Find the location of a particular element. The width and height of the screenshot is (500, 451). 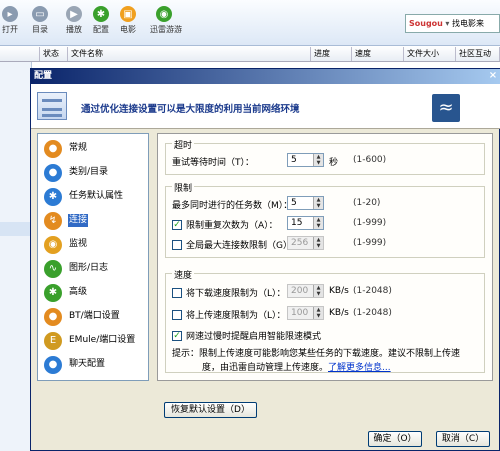

sidebar-item-advanced: ✱ 高级 is located at coordinates (93, 293).